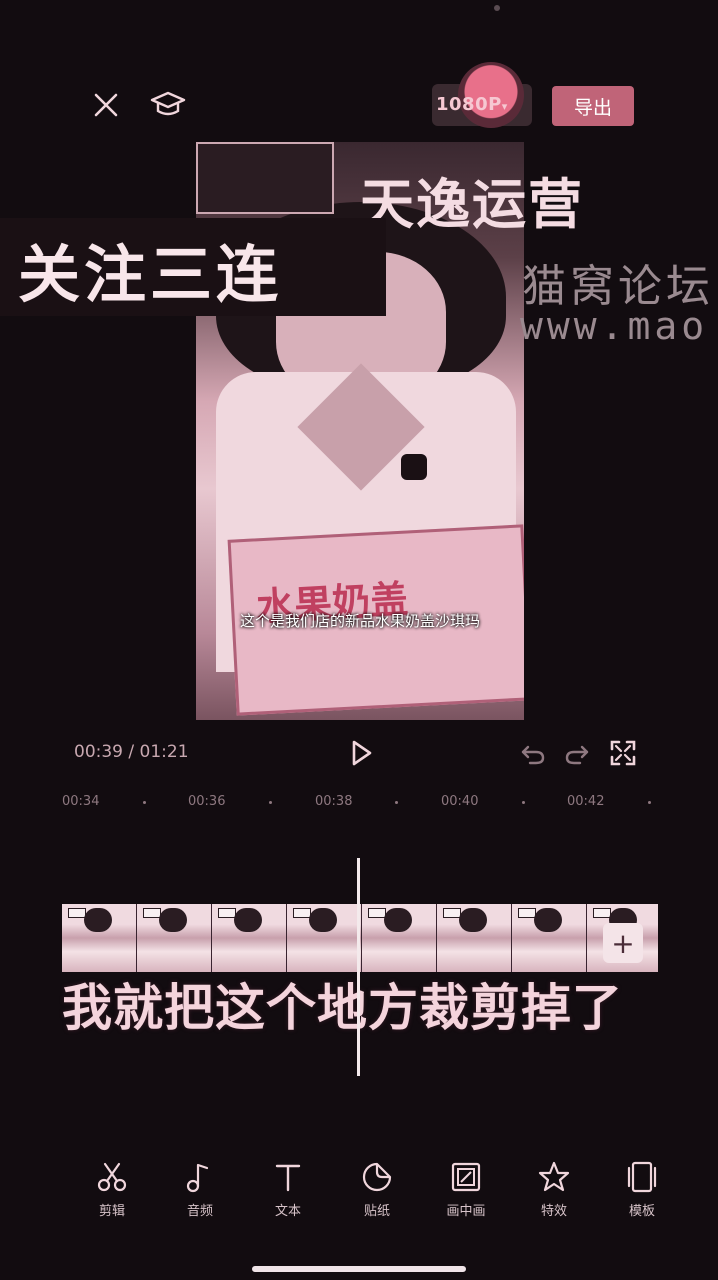 The image size is (718, 1280). I want to click on tool-text: 文本, so click(288, 1189).